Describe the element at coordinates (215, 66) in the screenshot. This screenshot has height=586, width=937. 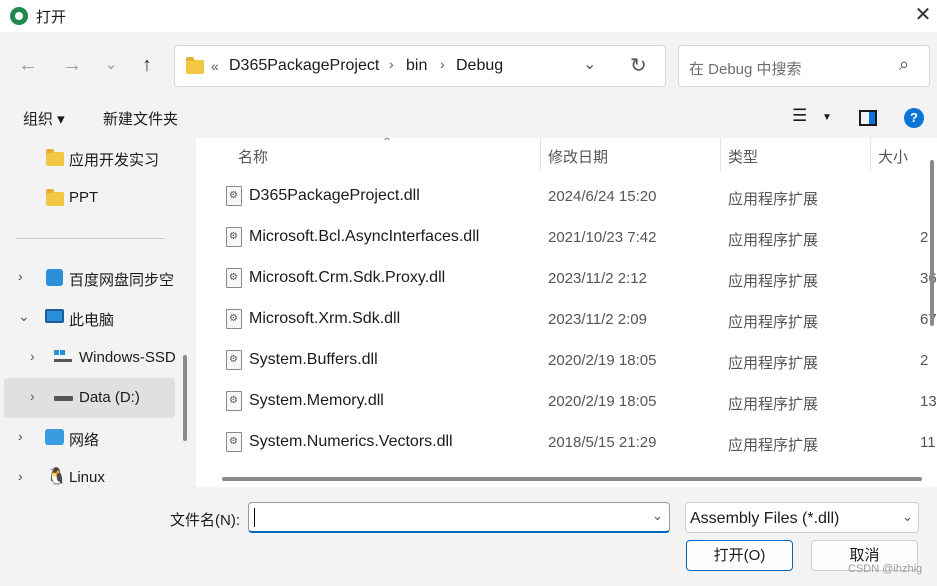
I see `breadcrumb-overflow: «` at that location.